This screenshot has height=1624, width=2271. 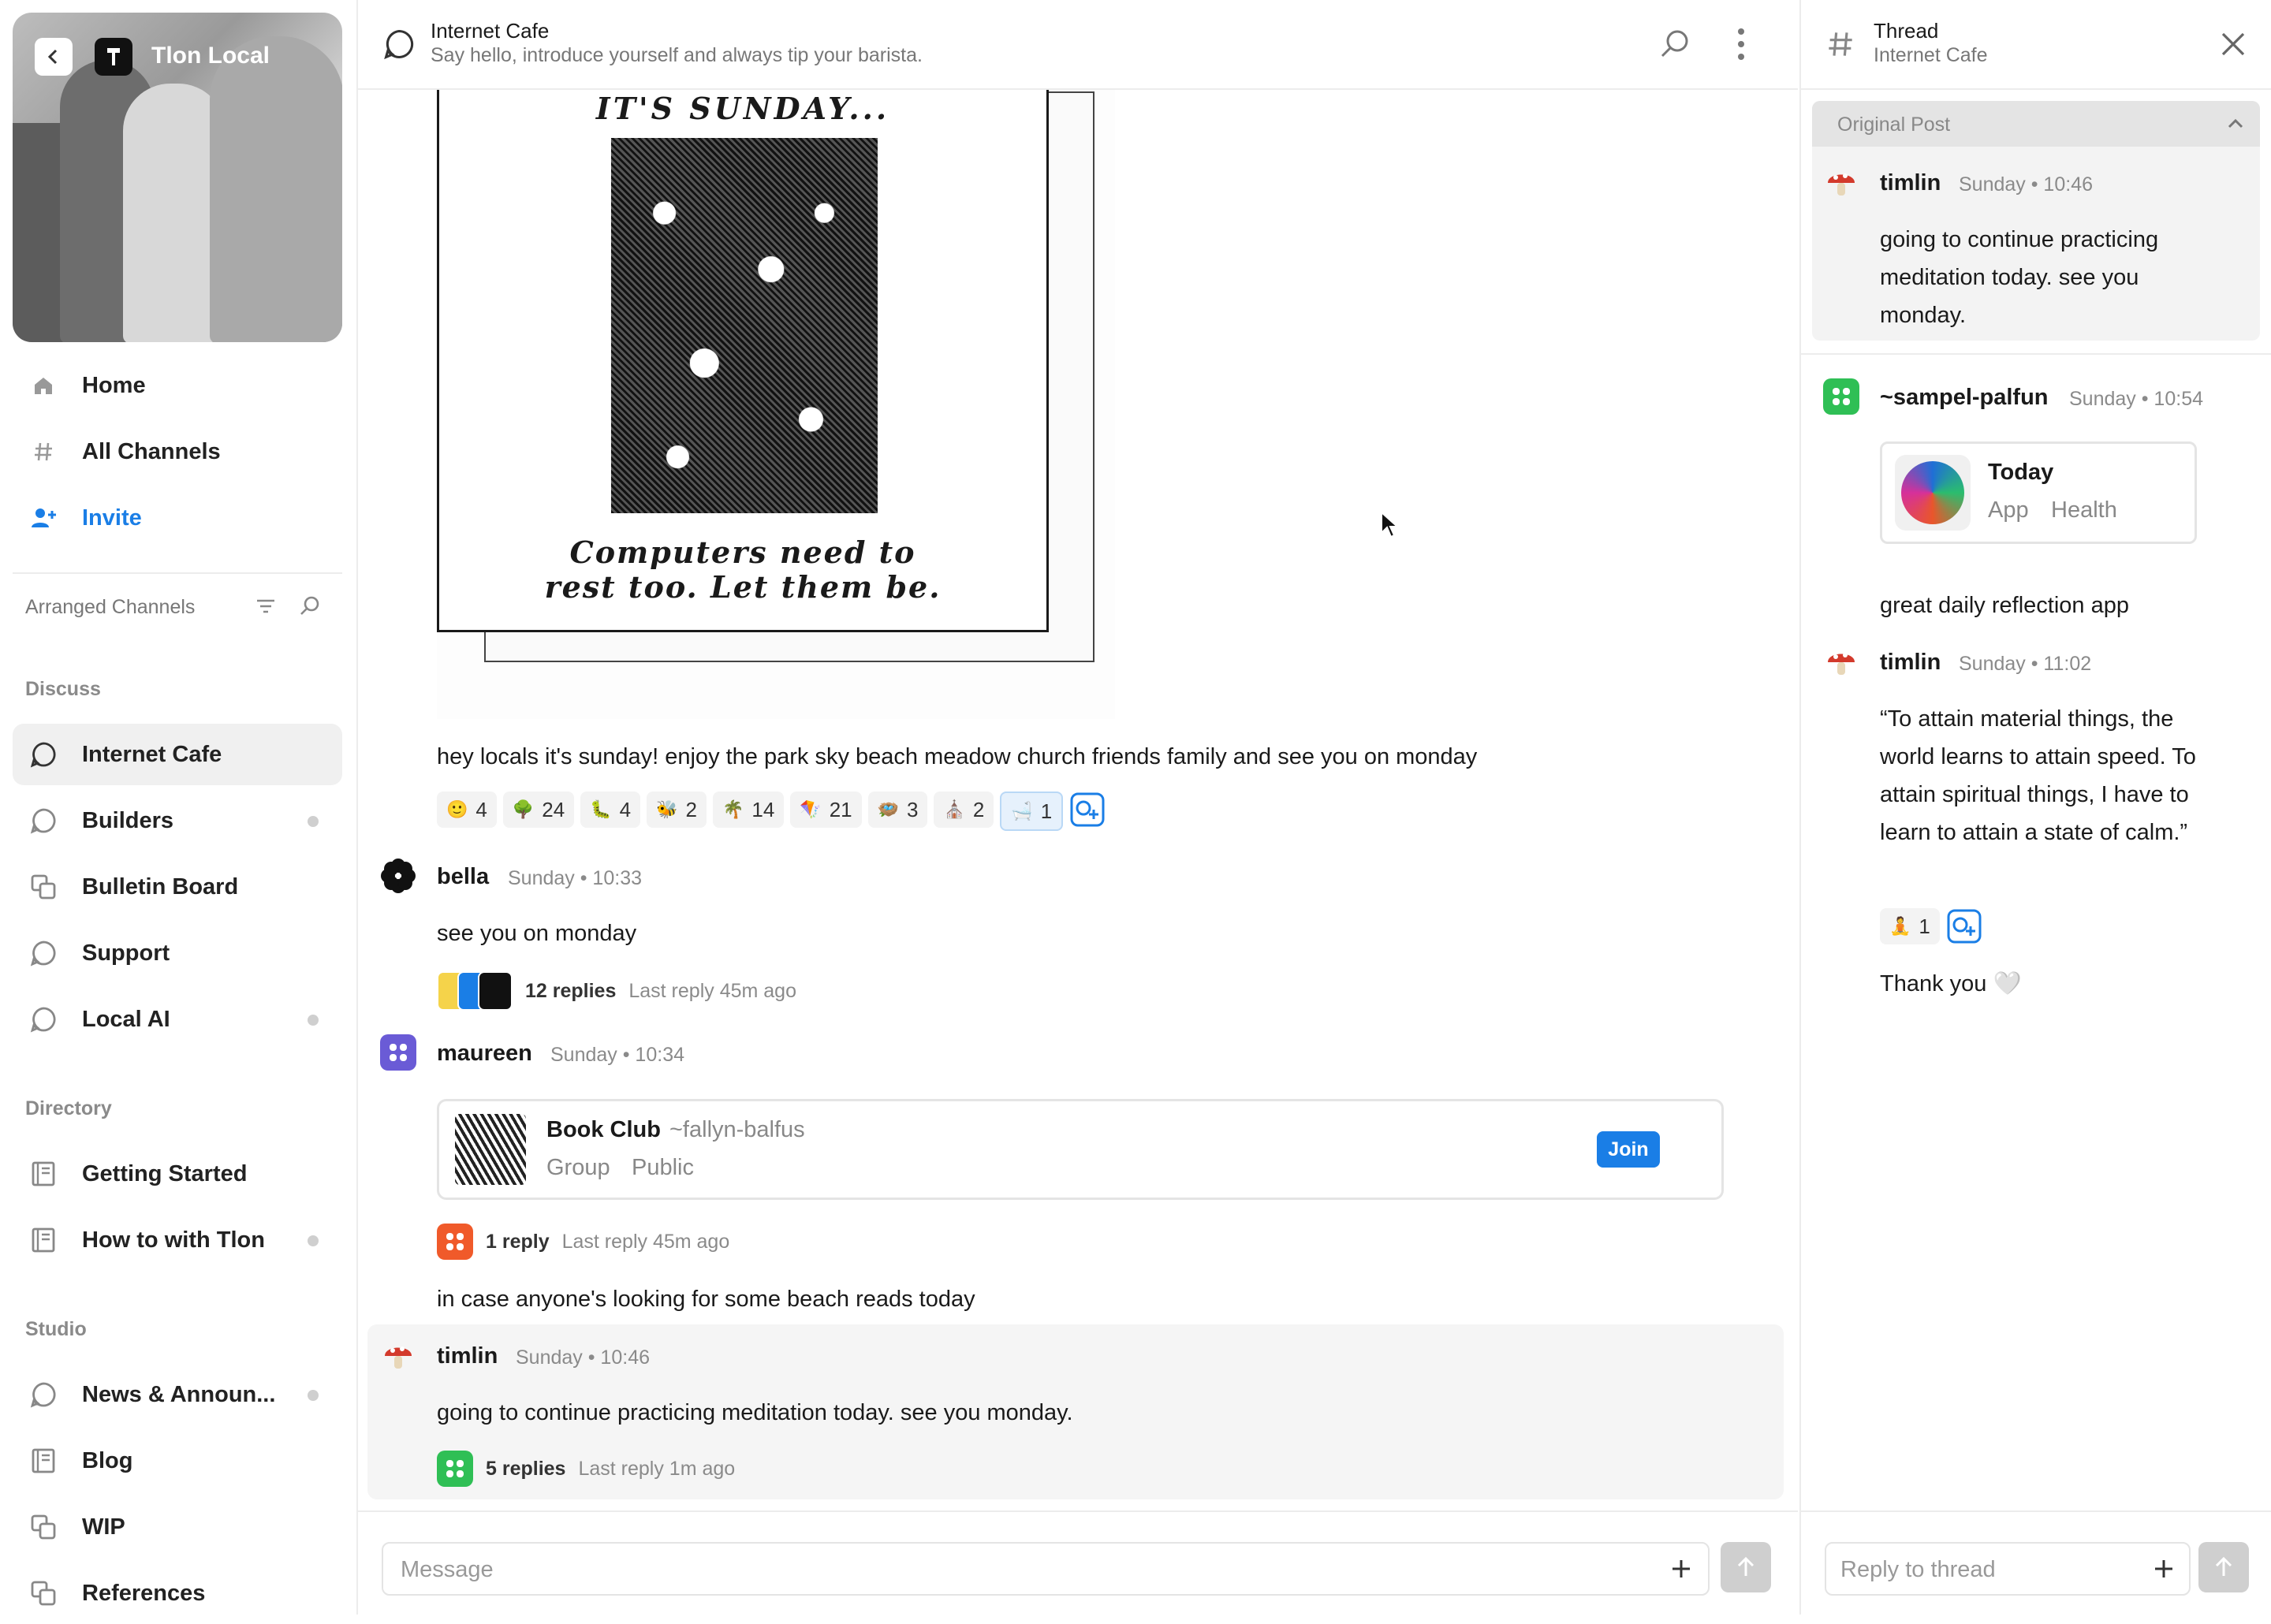 I want to click on message-timestamp: Sunday • 10:46, so click(x=583, y=1358).